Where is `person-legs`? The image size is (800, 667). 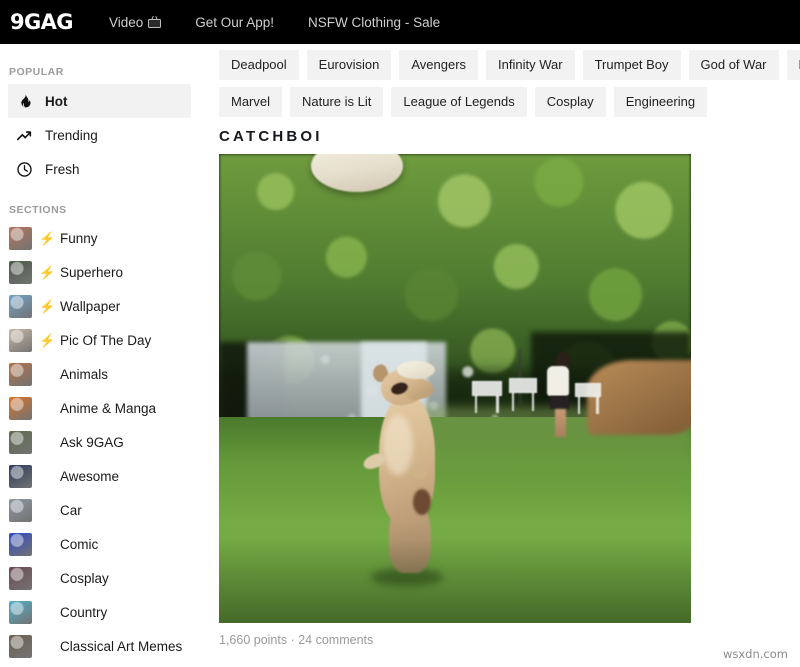 person-legs is located at coordinates (561, 422).